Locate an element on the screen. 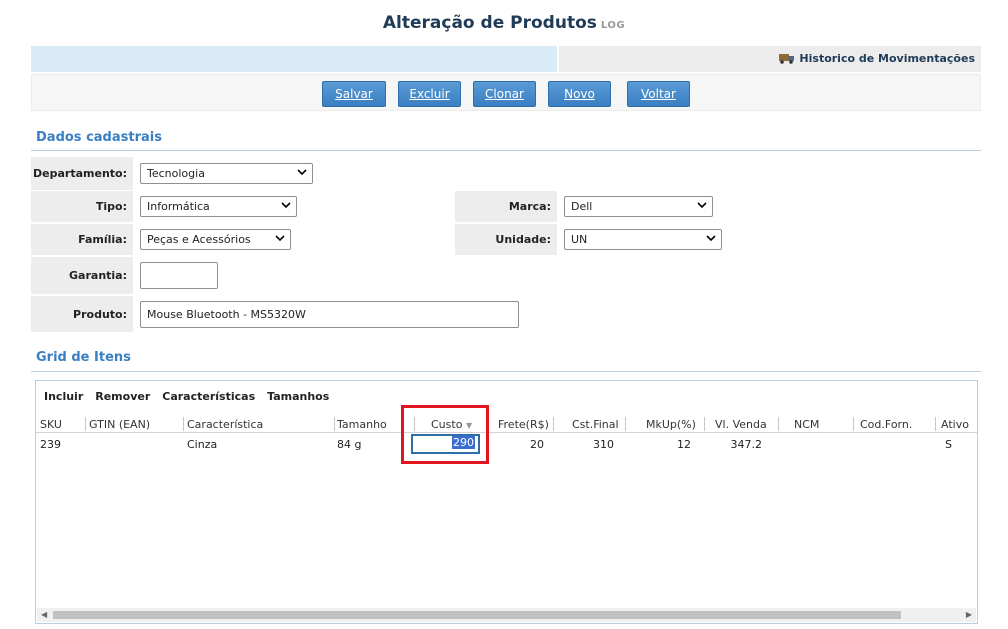 Image resolution: width=1008 pixels, height=629 pixels. grid-toolbar: Incluir Remover Características Tamanhos is located at coordinates (186, 396).